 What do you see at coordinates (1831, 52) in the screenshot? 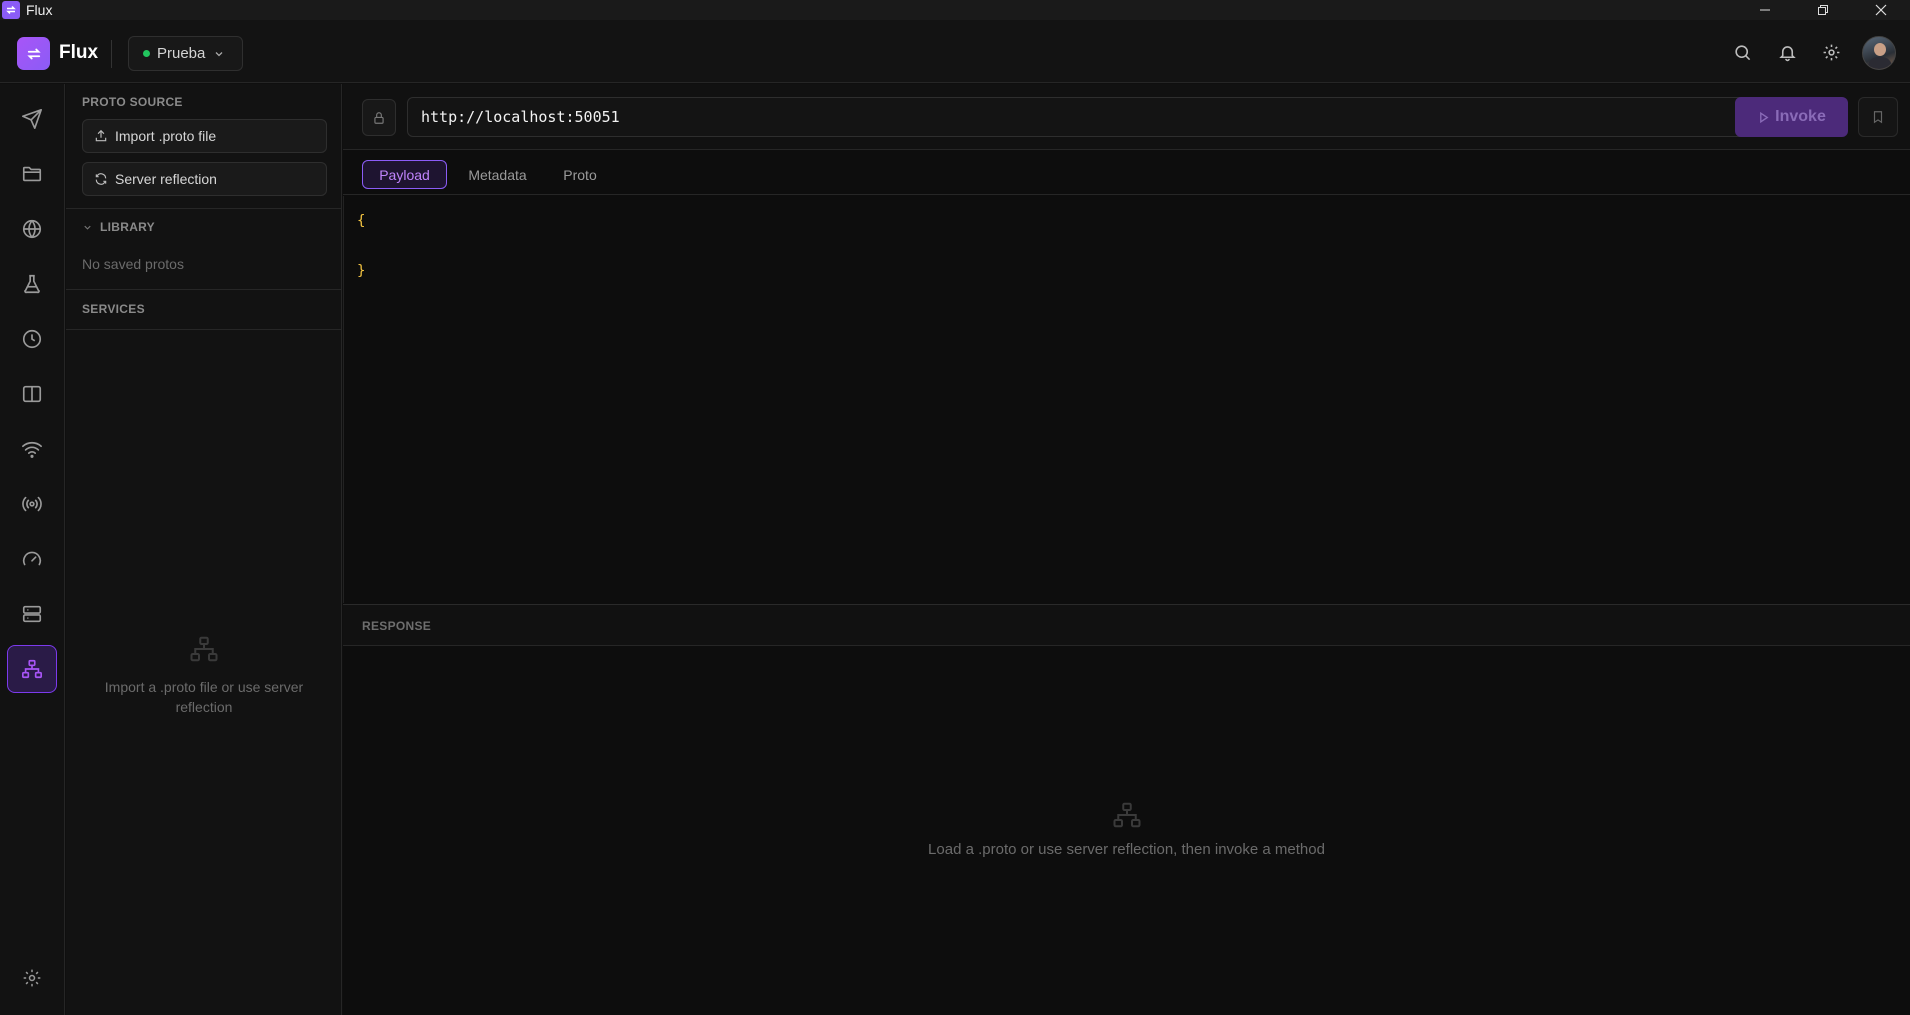
I see `gear-icon` at bounding box center [1831, 52].